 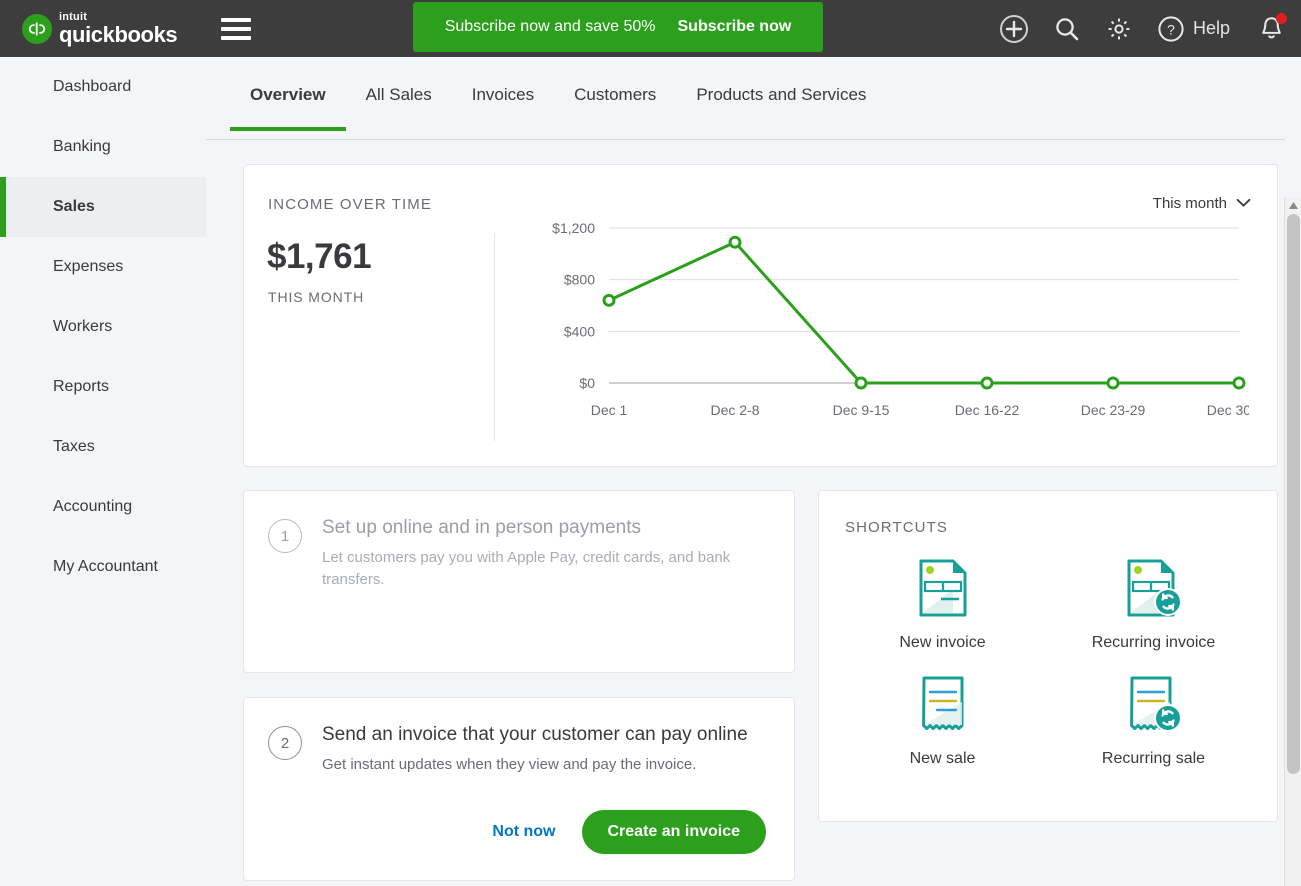 I want to click on promo-message: Subscribe now and save 50%, so click(x=550, y=26).